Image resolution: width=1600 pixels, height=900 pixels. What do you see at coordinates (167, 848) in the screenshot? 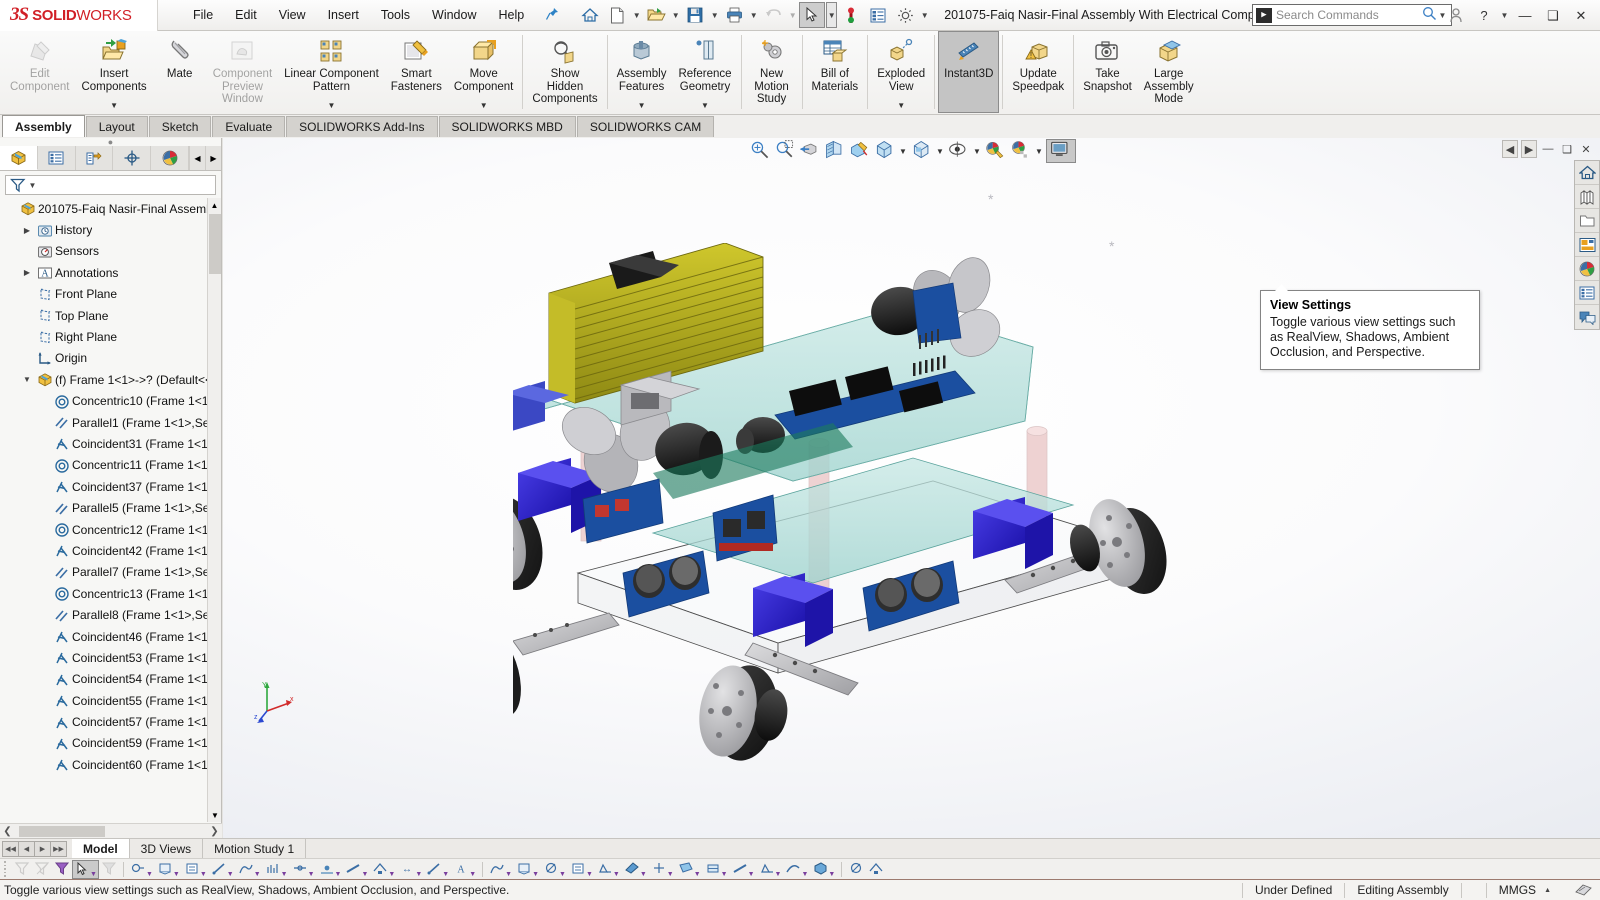
I see `document-tab-3d-views: 3D Views` at bounding box center [167, 848].